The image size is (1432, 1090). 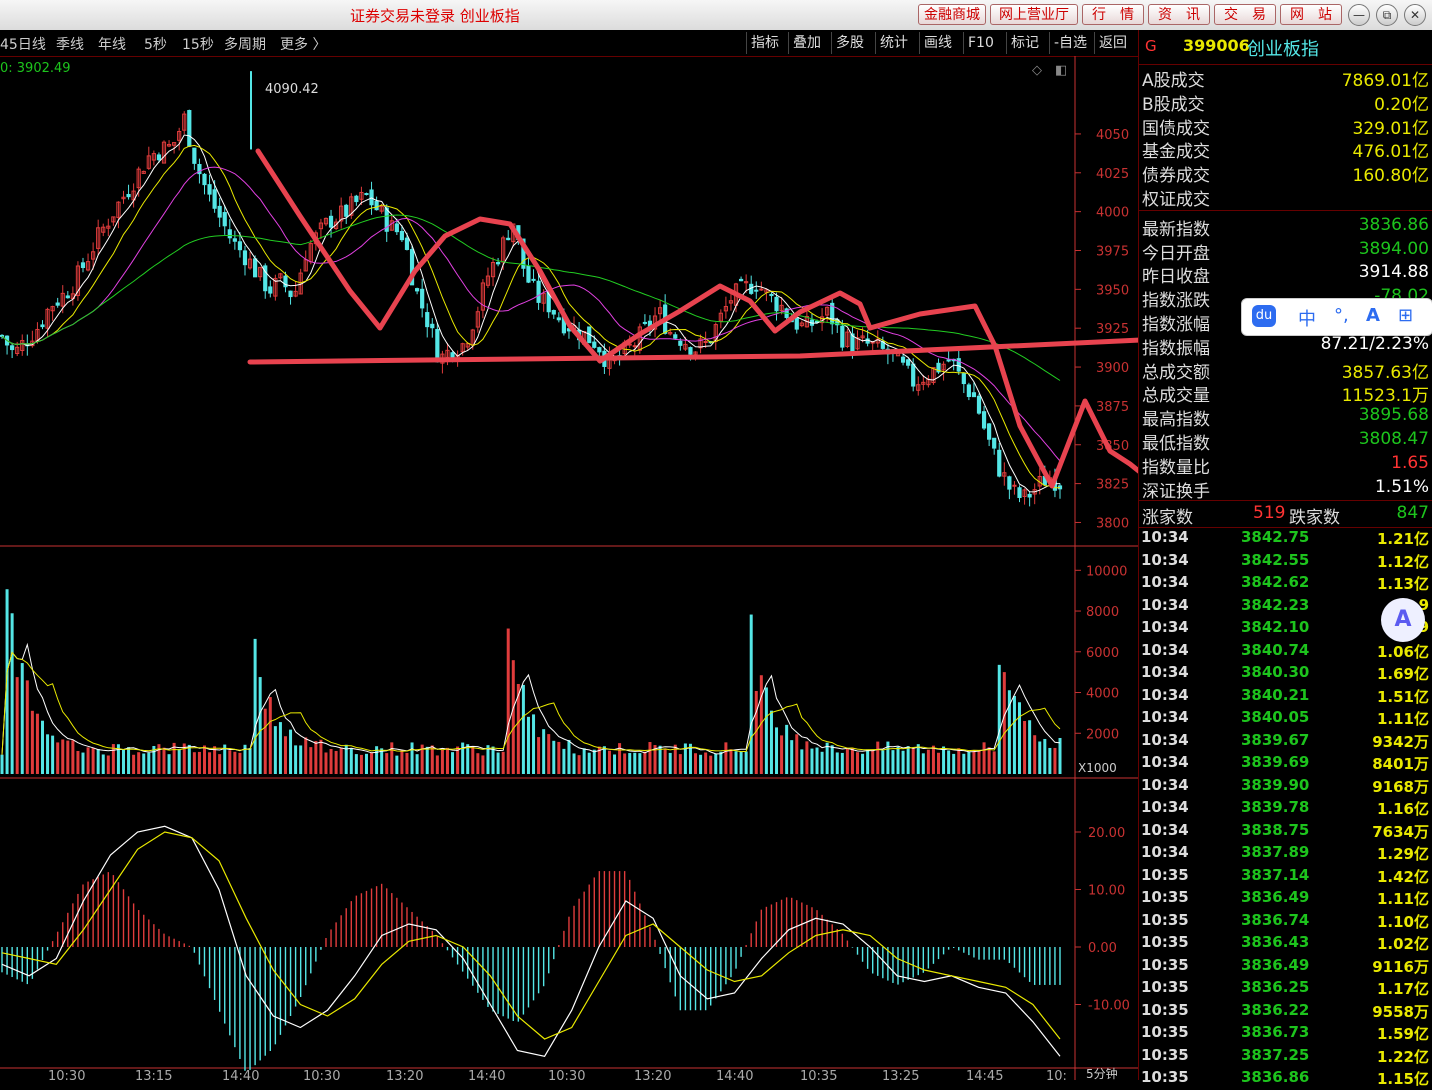 I want to click on ime-logo-icon: du, so click(x=1264, y=316).